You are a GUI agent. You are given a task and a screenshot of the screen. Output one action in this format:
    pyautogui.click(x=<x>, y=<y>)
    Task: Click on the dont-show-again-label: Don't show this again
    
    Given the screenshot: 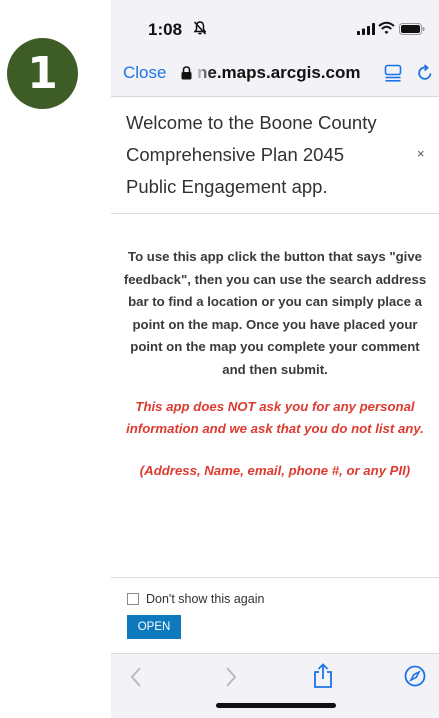 What is the action you would take?
    pyautogui.click(x=205, y=599)
    